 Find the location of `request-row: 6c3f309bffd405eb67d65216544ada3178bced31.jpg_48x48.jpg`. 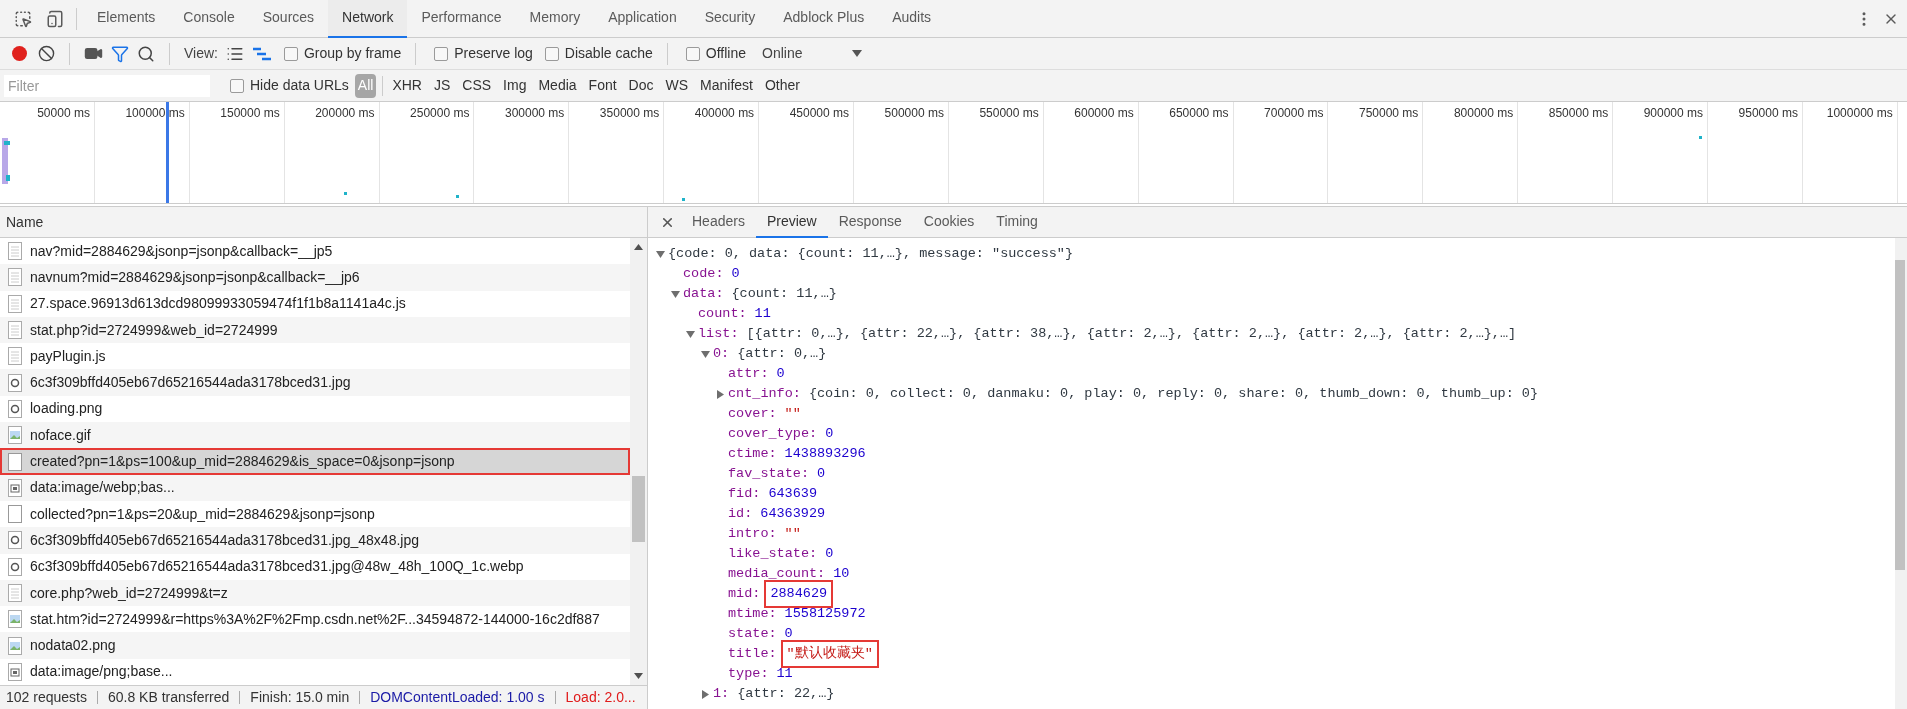

request-row: 6c3f309bffd405eb67d65216544ada3178bced31.jpg_48x48.jpg is located at coordinates (315, 540).